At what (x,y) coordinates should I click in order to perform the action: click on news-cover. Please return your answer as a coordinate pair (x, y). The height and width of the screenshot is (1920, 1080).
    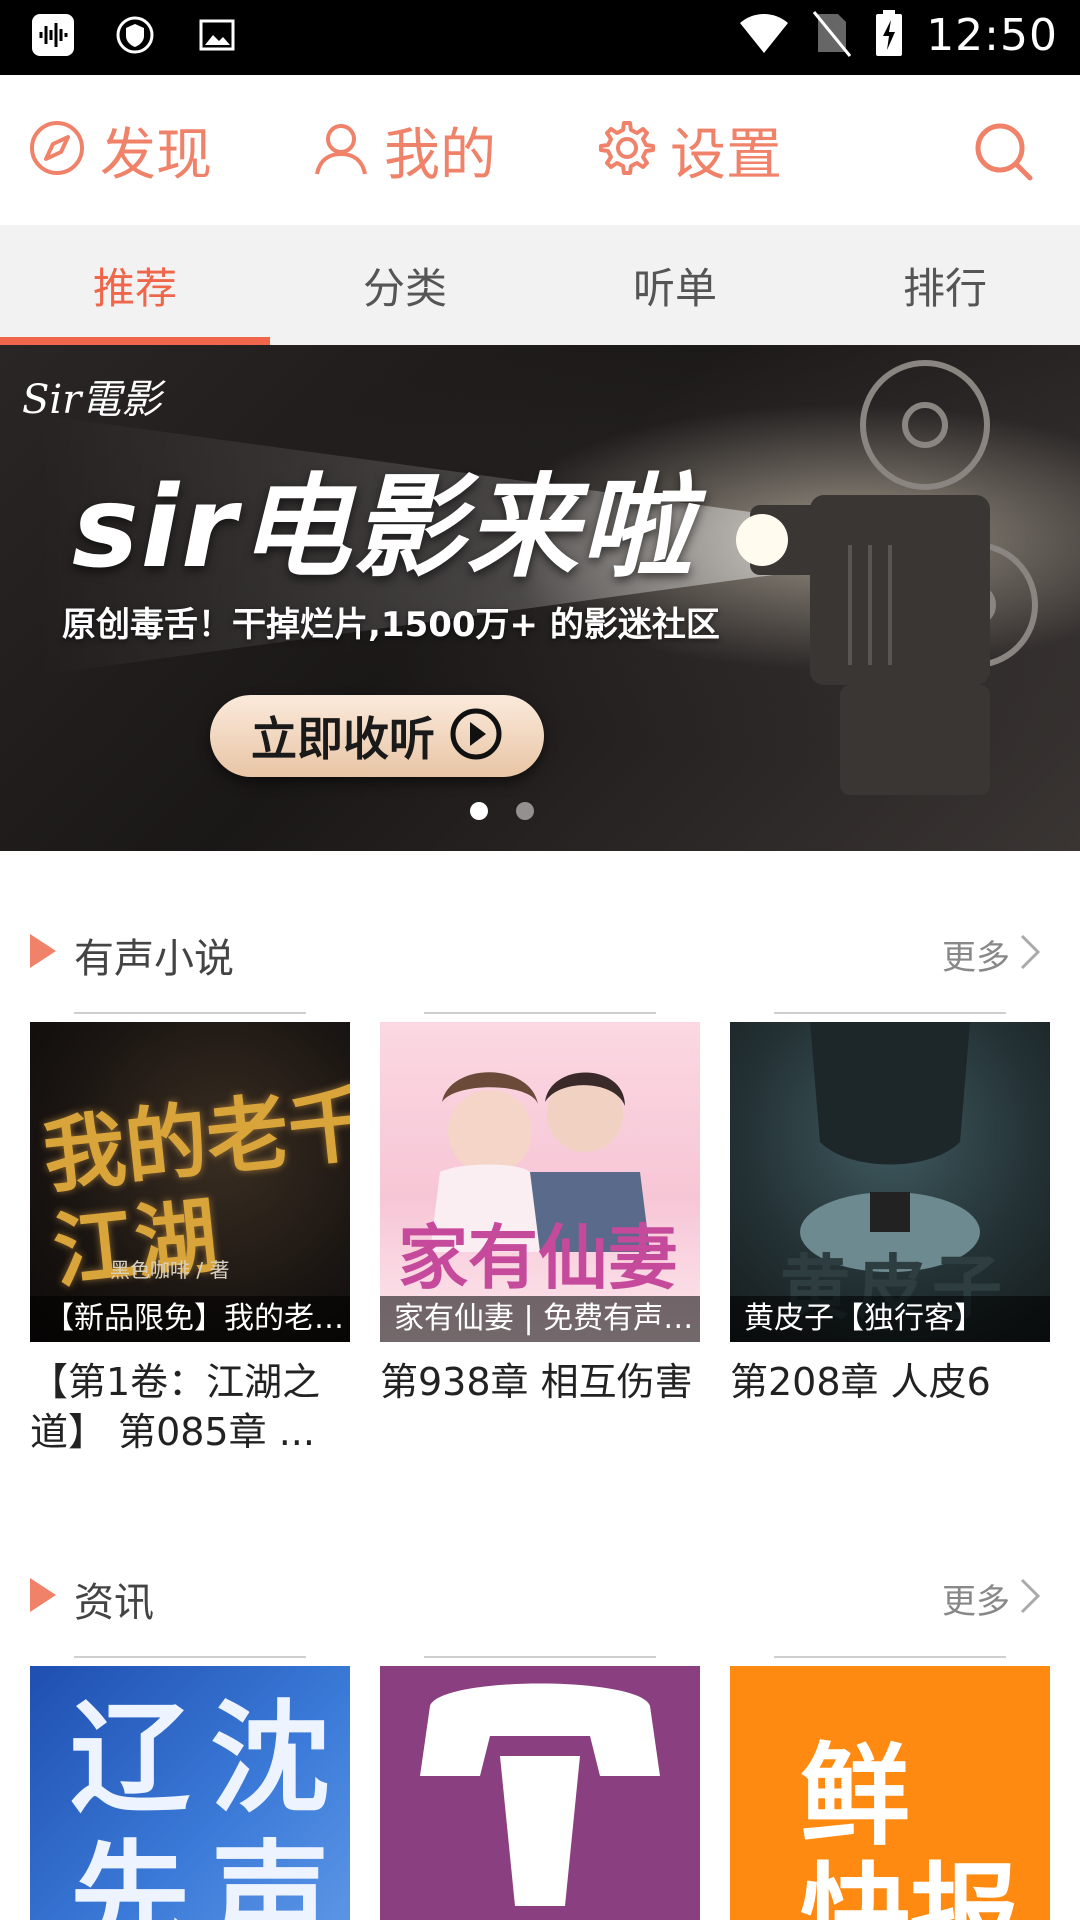
    Looking at the image, I should click on (540, 1793).